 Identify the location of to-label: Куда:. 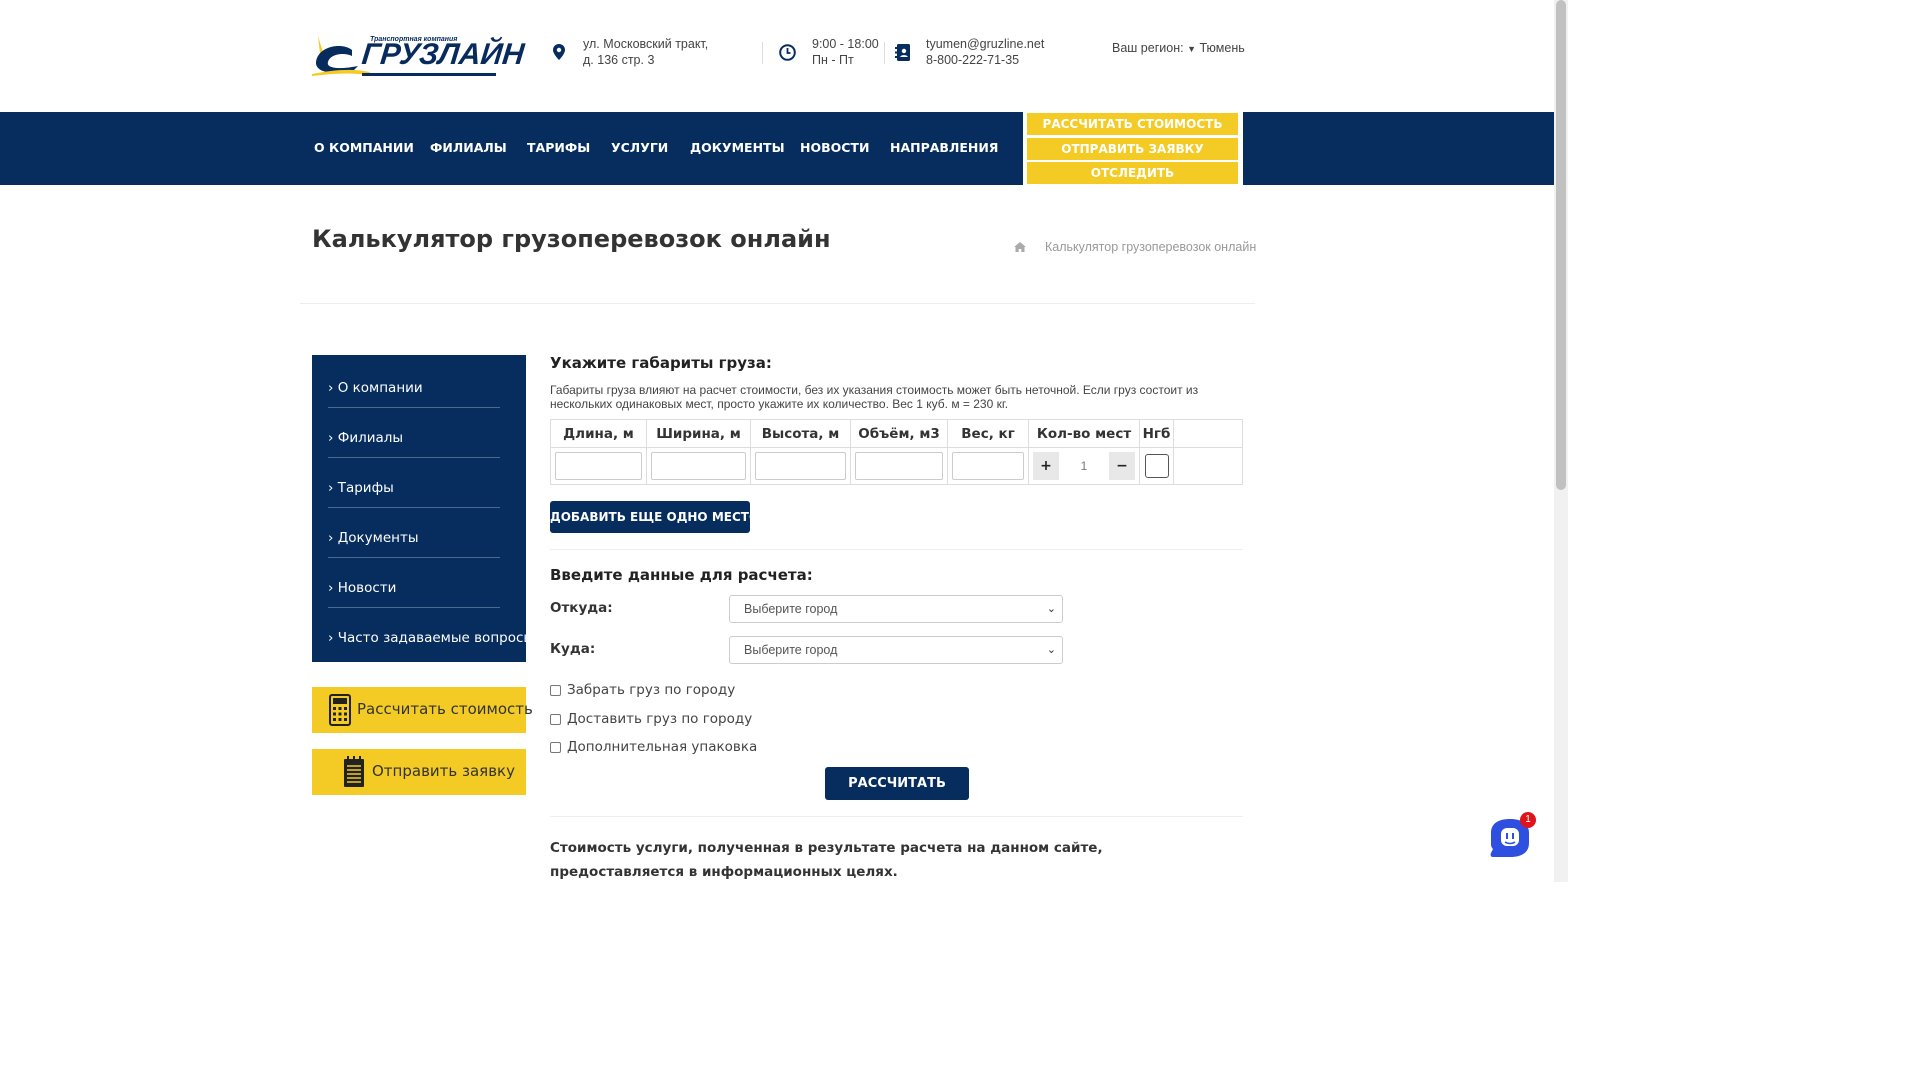
(573, 649).